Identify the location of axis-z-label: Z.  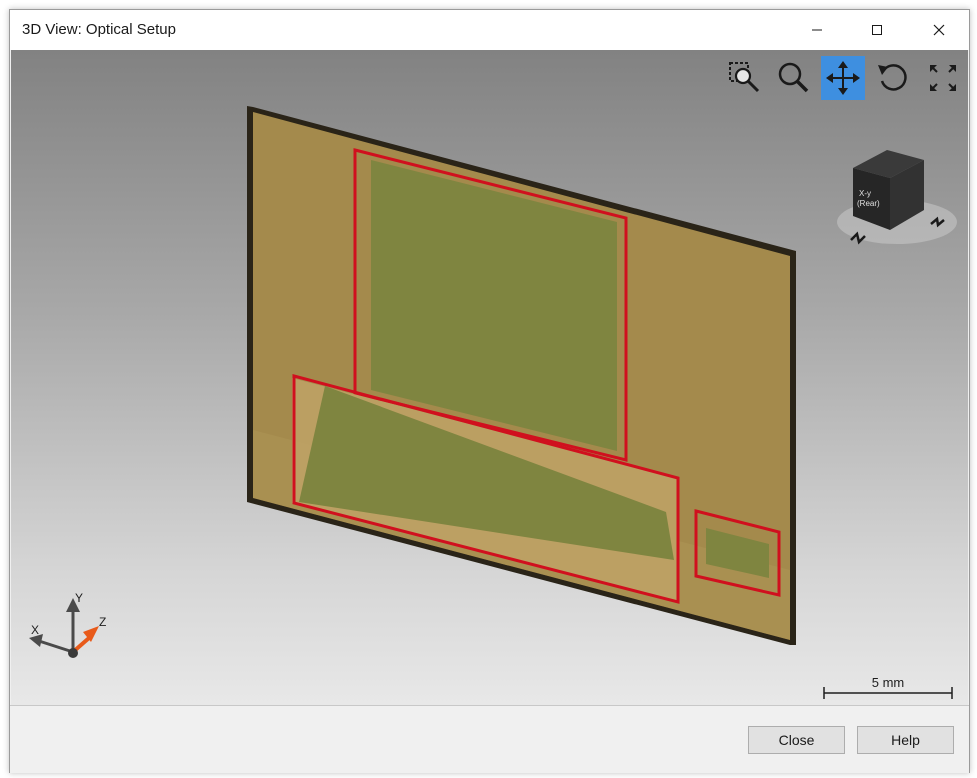
(102, 622).